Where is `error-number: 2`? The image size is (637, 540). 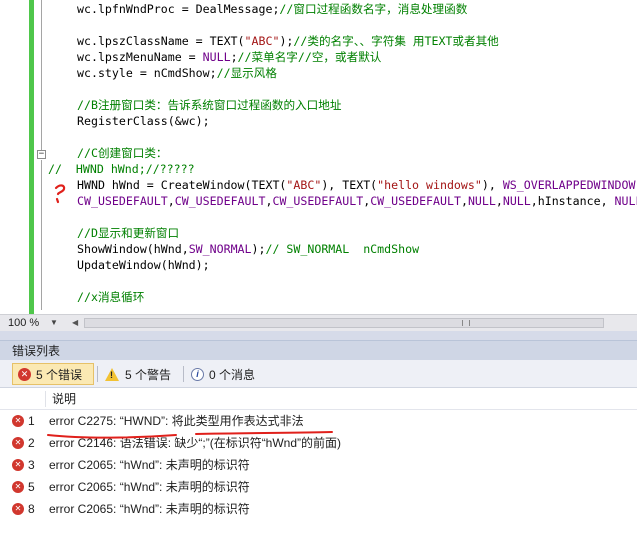
error-number: 2 is located at coordinates (31, 443).